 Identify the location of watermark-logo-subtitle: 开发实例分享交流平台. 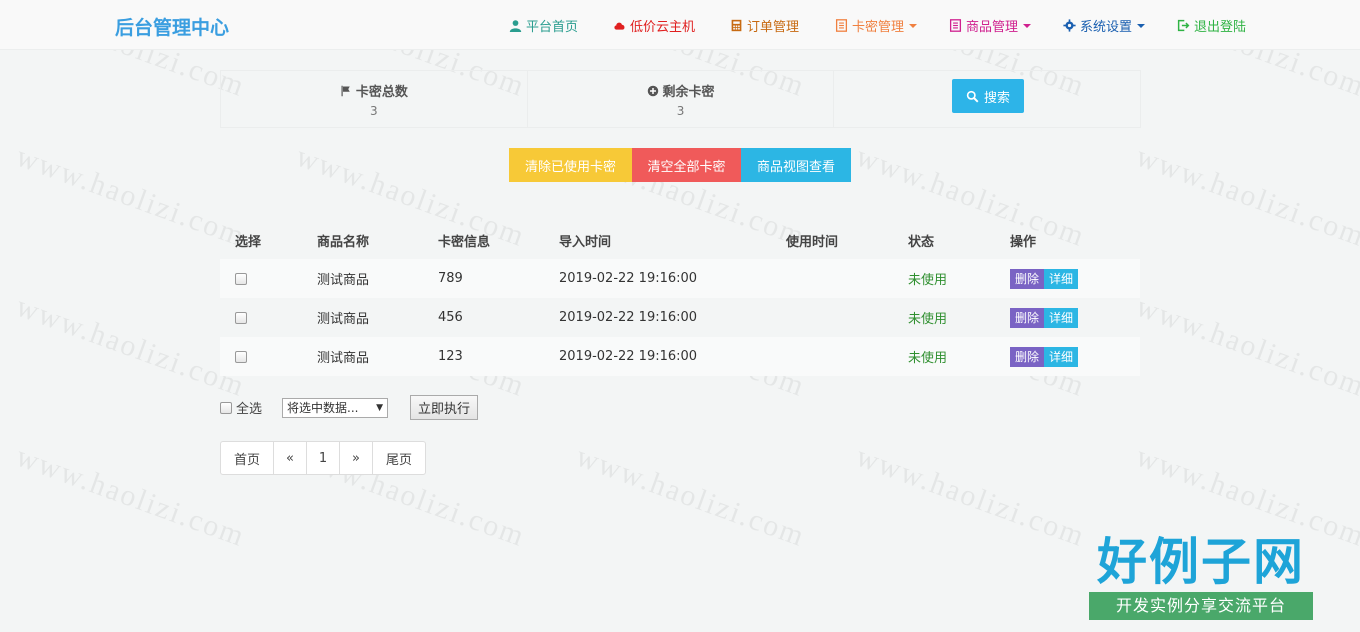
(1201, 606).